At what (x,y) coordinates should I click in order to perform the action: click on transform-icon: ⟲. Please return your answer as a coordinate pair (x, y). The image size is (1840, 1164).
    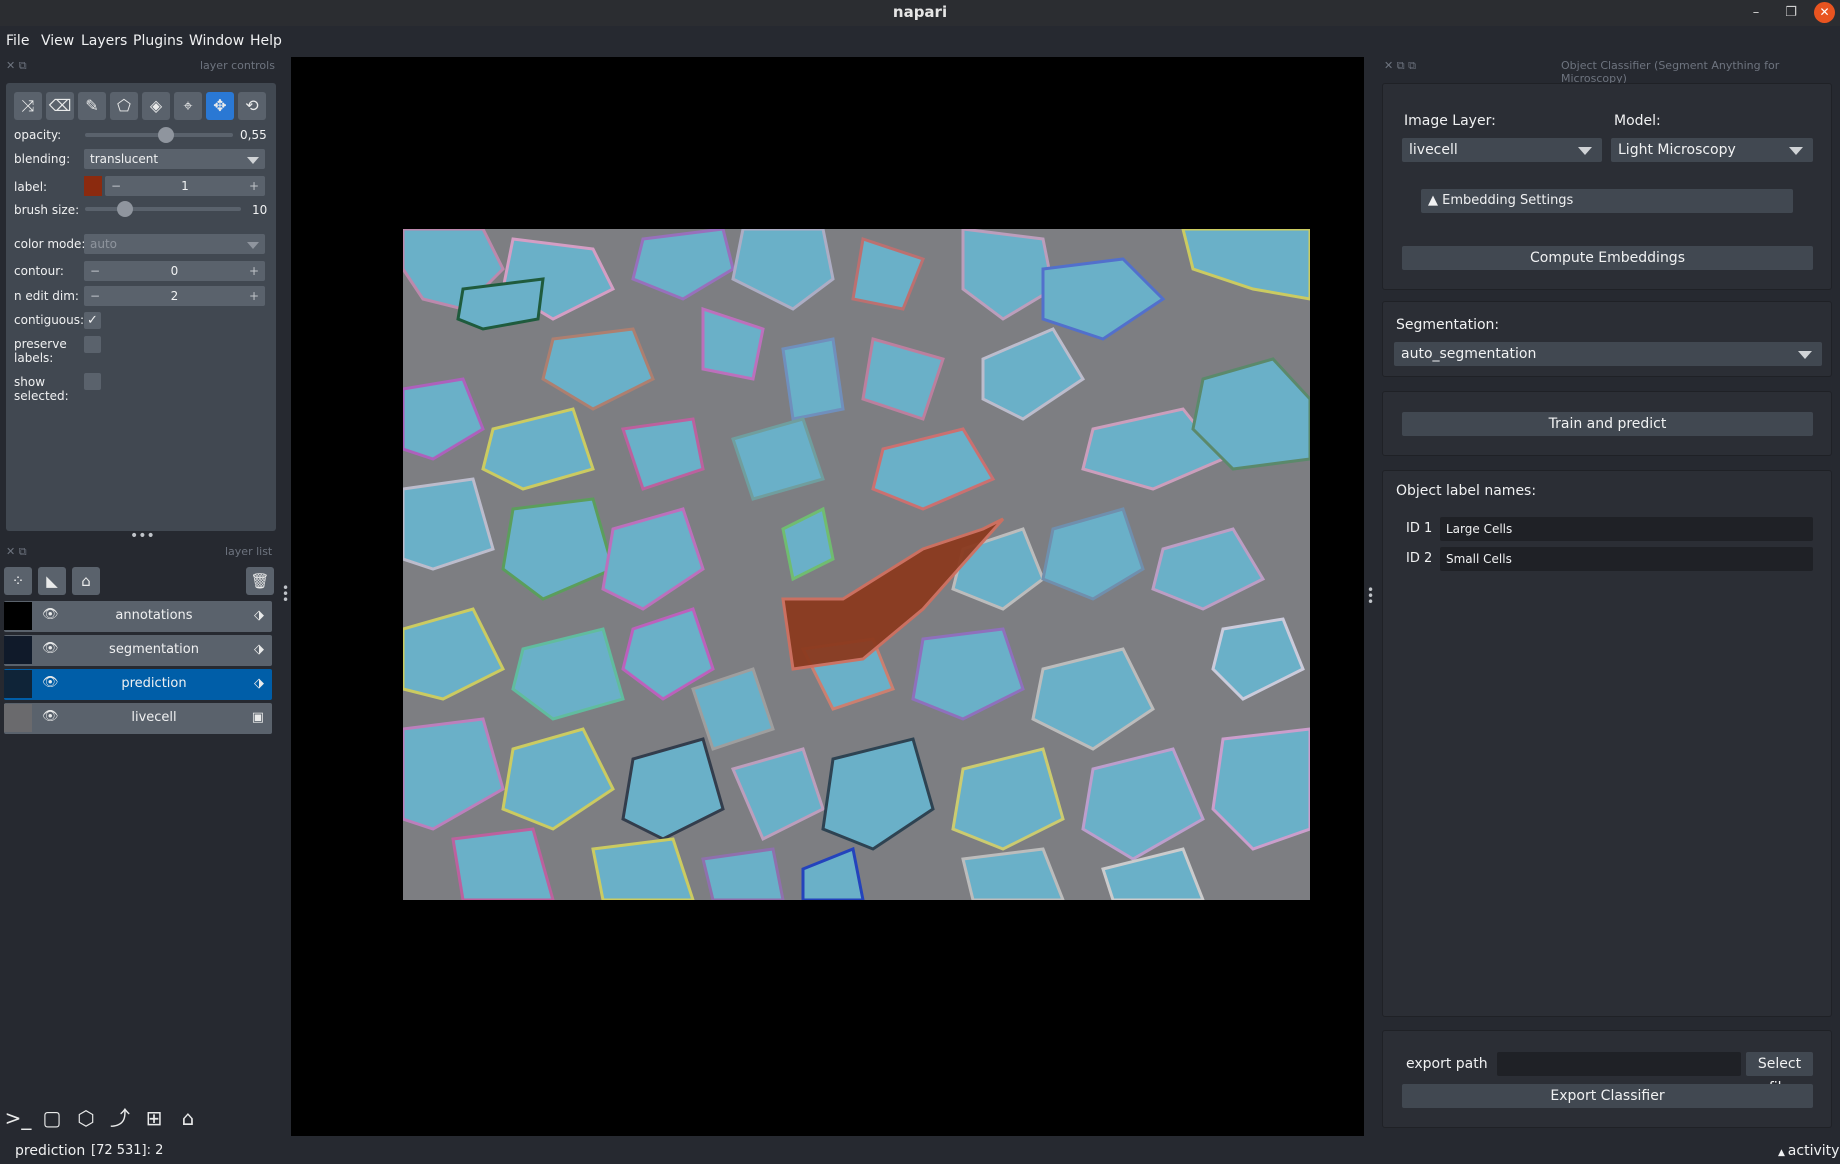
    Looking at the image, I should click on (252, 106).